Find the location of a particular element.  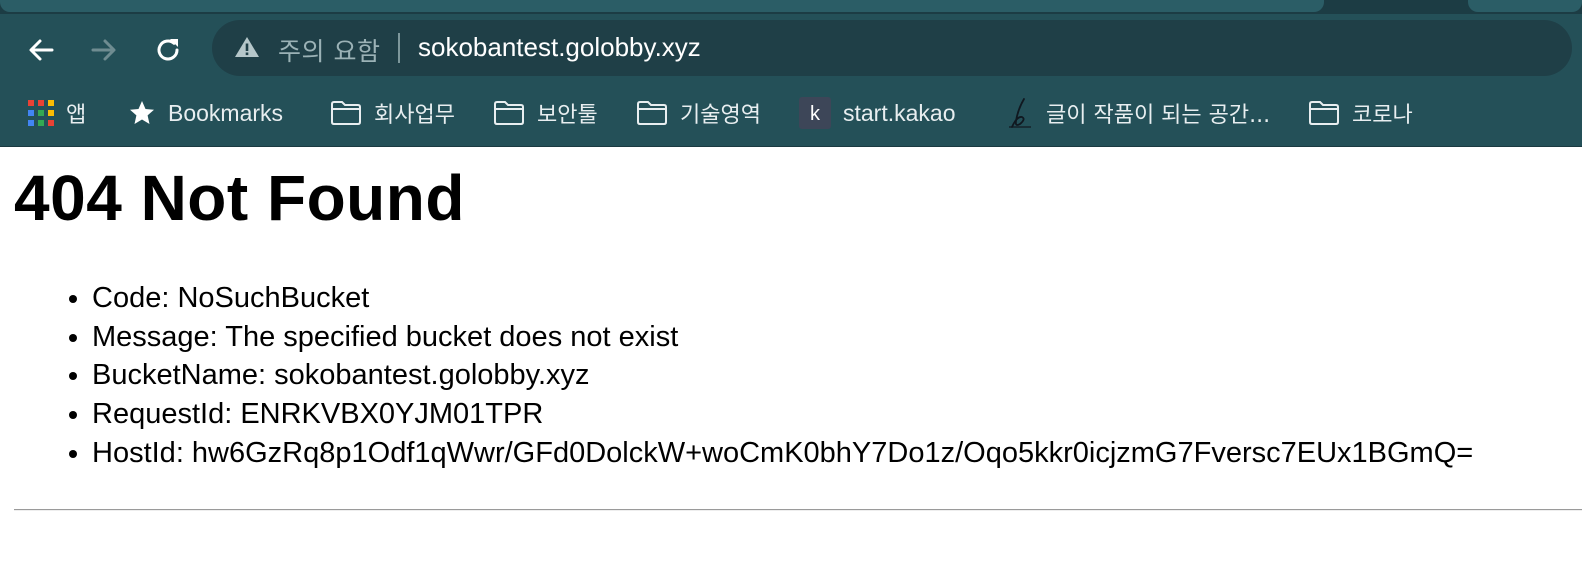

page-title: 404 Not Found is located at coordinates (239, 198).